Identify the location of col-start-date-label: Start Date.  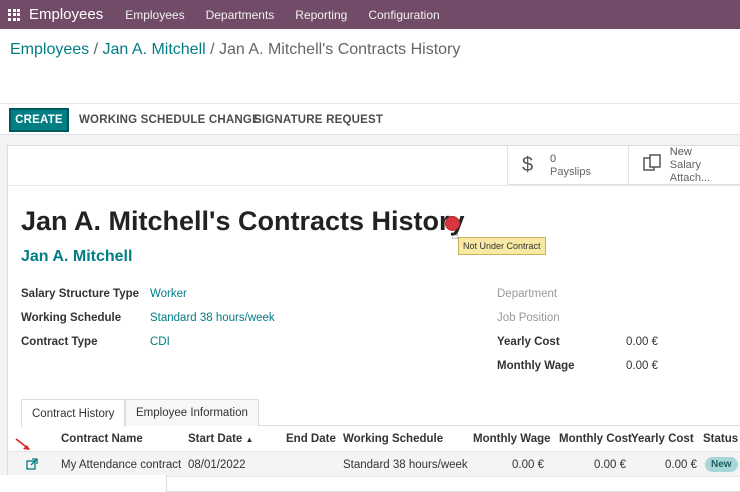
(215, 439).